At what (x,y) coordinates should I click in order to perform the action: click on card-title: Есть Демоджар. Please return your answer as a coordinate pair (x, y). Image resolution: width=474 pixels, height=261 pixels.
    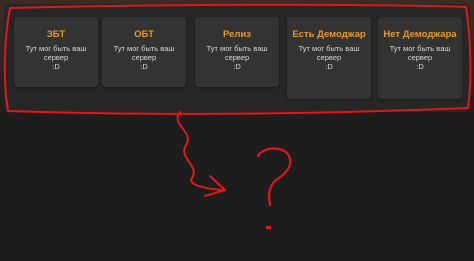
    Looking at the image, I should click on (329, 34).